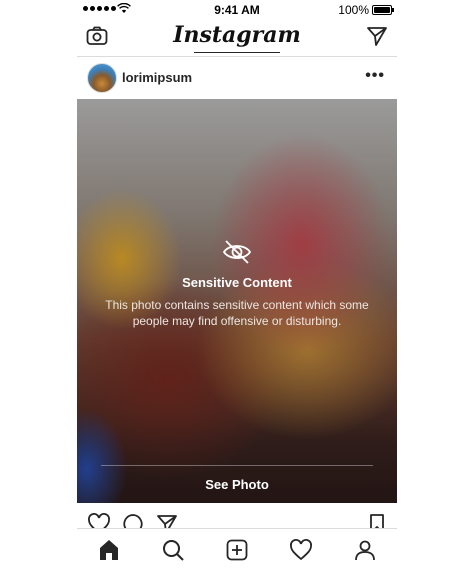  What do you see at coordinates (173, 550) in the screenshot?
I see `search-icon` at bounding box center [173, 550].